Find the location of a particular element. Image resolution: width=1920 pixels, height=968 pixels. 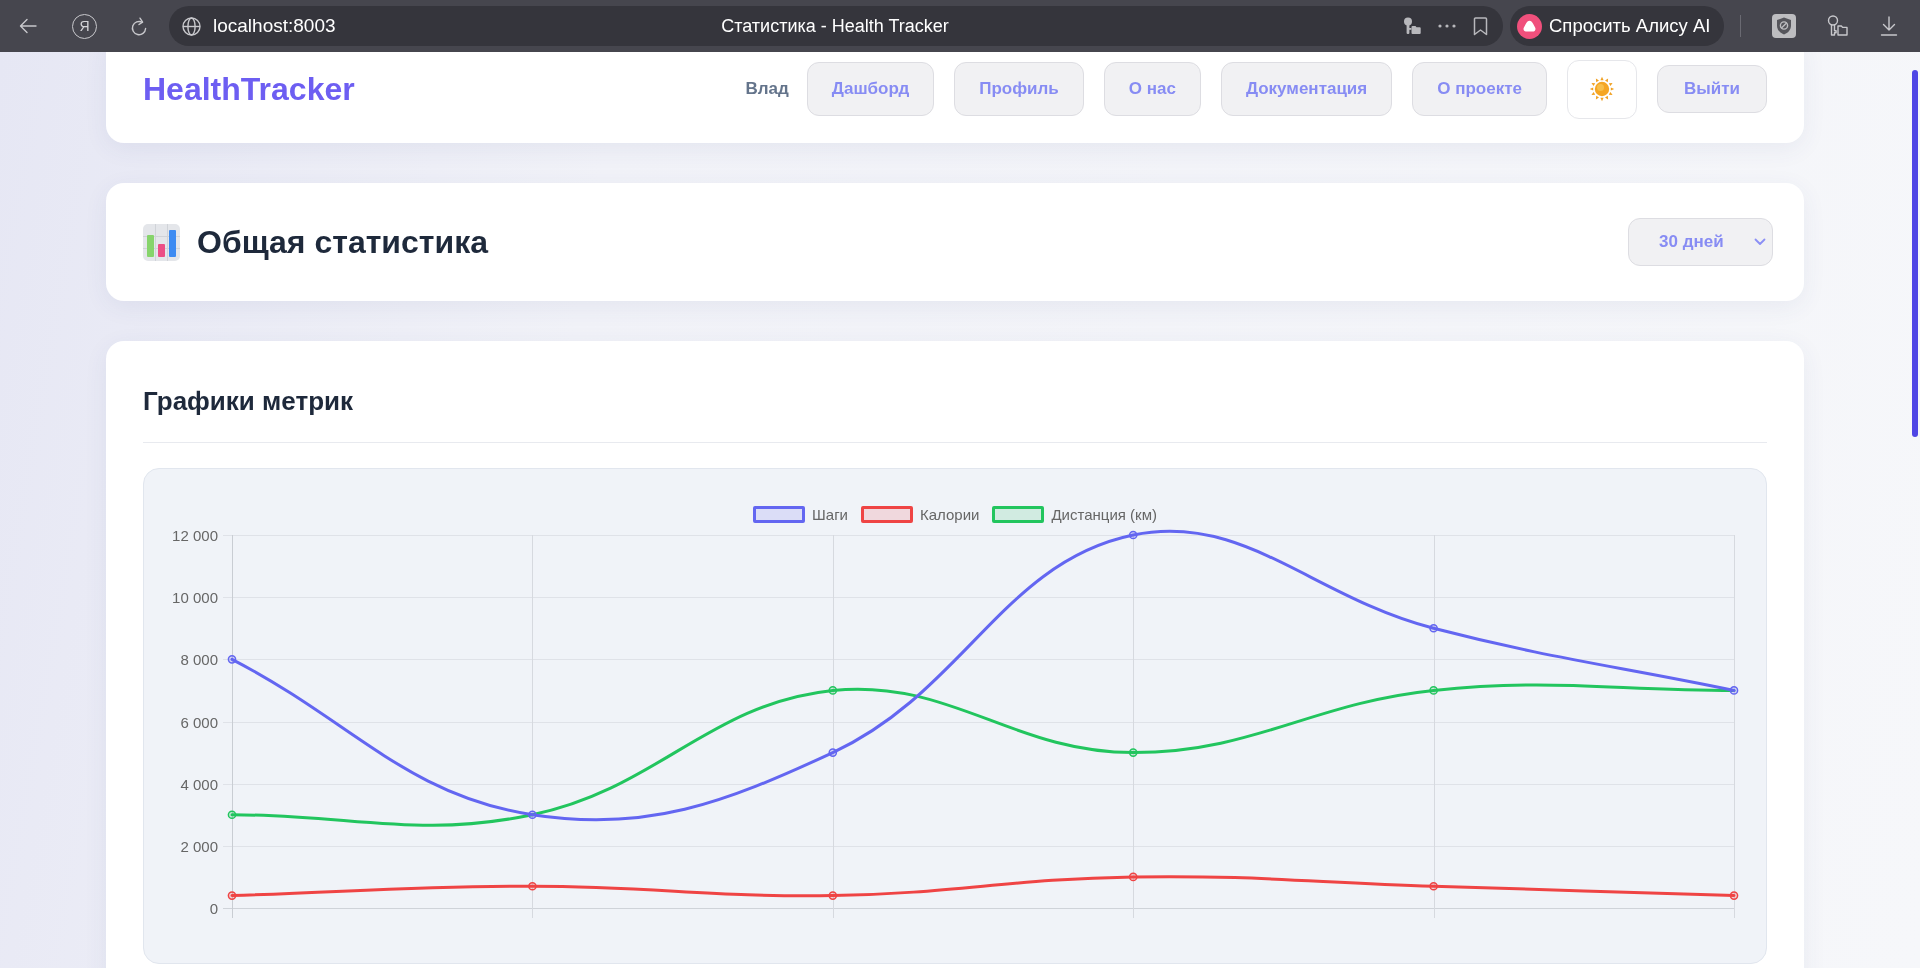

theme-toggle-button is located at coordinates (1601, 89).